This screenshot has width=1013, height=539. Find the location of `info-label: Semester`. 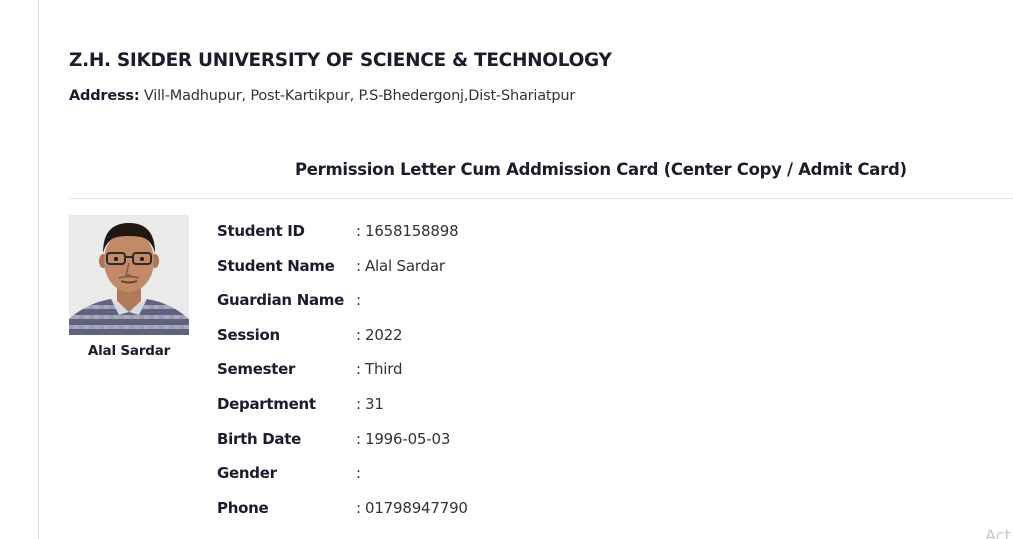

info-label: Semester is located at coordinates (256, 369).